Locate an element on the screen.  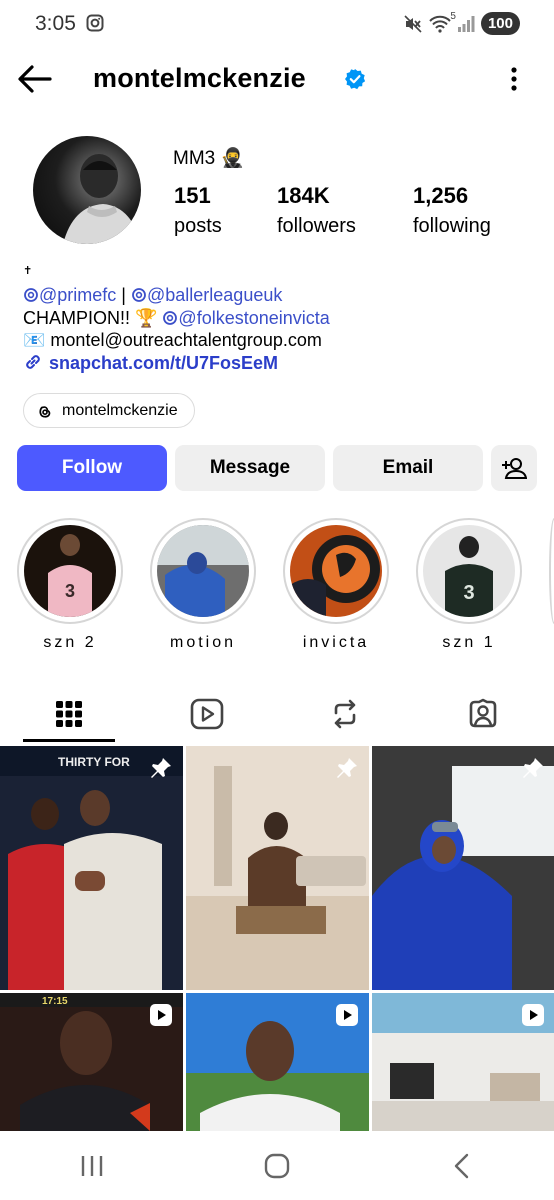
status-bar: 3:05 5 100 is located at coordinates (277, 24).